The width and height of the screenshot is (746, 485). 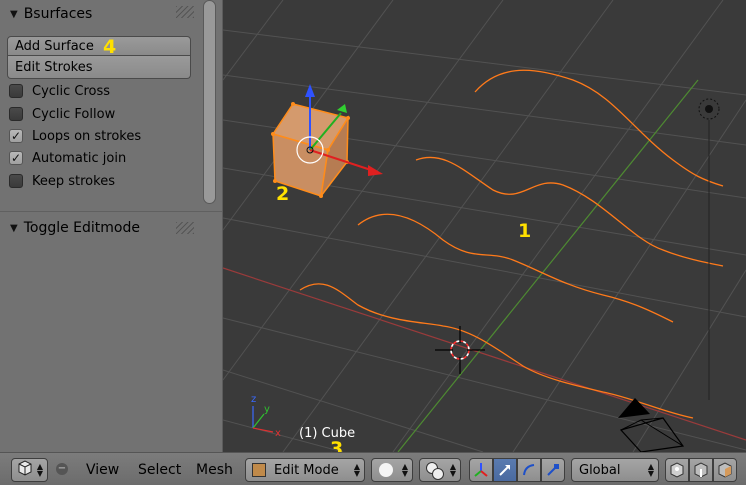 I want to click on axis-label-y: y, so click(x=267, y=409).